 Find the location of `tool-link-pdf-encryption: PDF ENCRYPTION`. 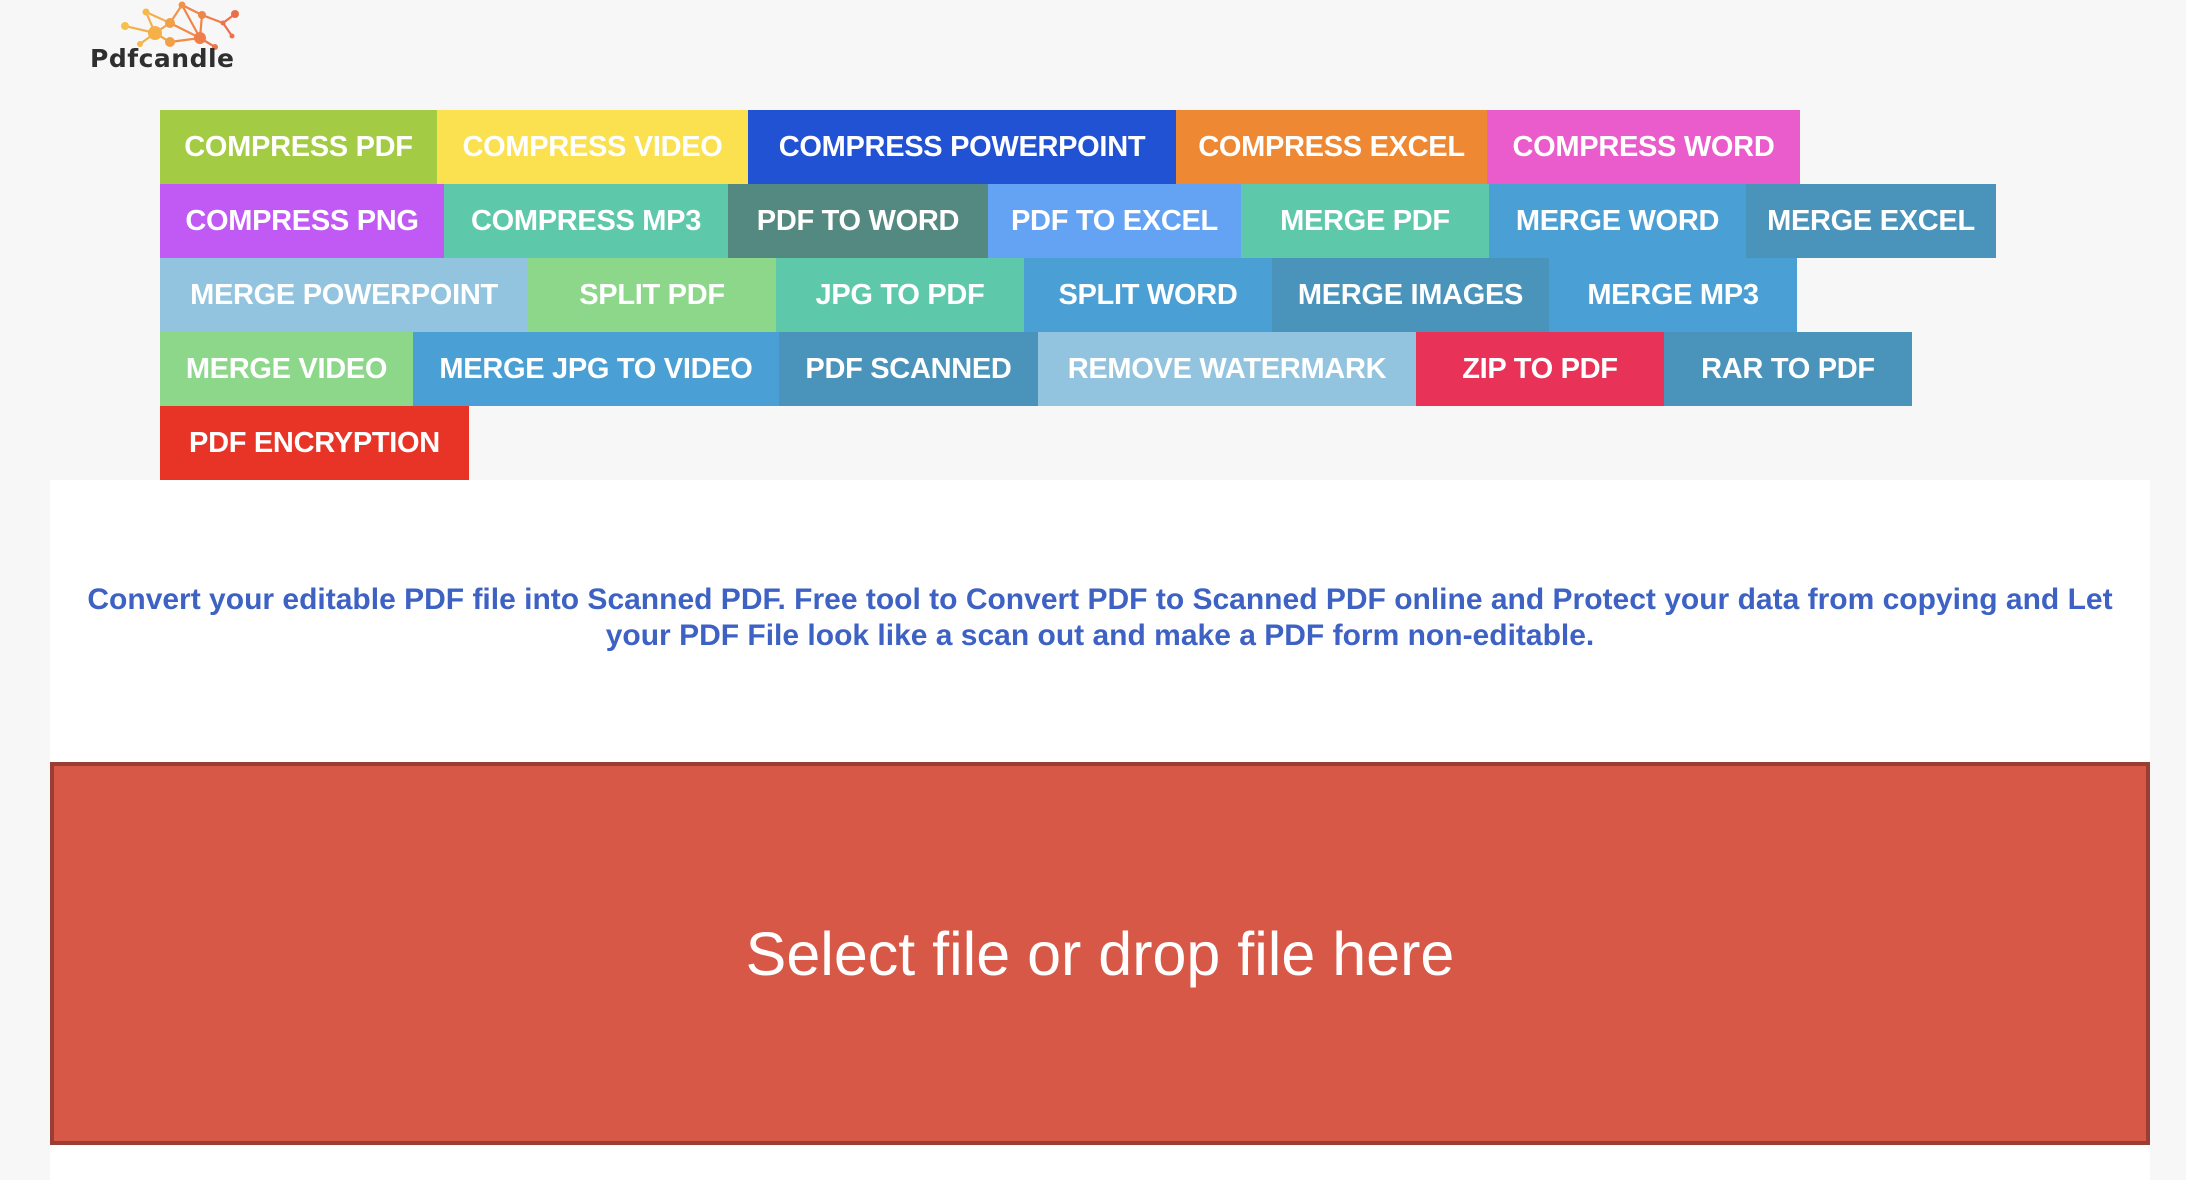

tool-link-pdf-encryption: PDF ENCRYPTION is located at coordinates (314, 443).